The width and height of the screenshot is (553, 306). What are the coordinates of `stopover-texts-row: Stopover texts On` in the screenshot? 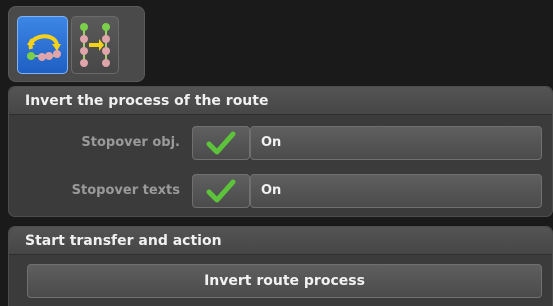 It's located at (280, 191).